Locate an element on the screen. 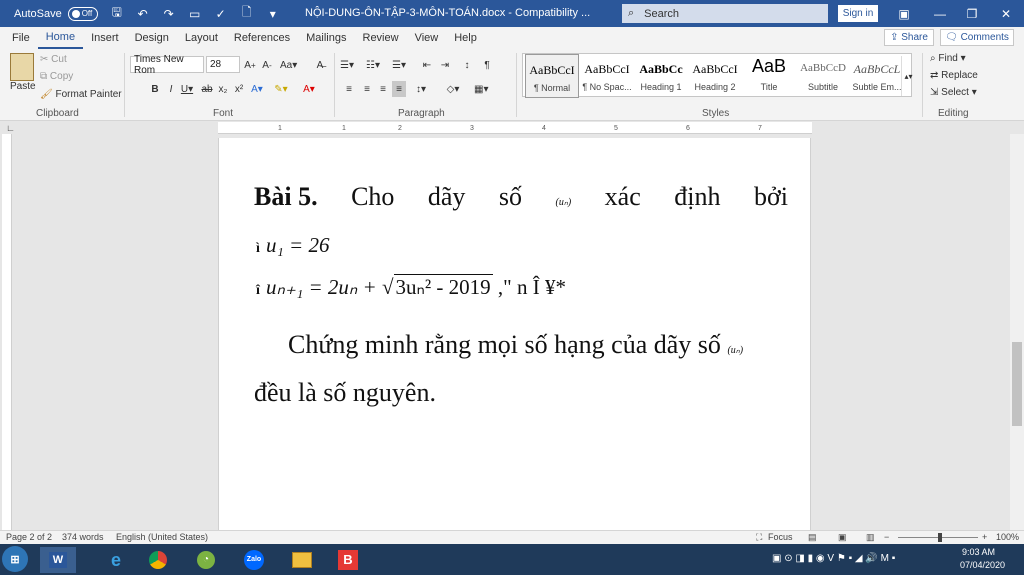 The width and height of the screenshot is (1024, 575). sort-icon: ↕ is located at coordinates (467, 65).